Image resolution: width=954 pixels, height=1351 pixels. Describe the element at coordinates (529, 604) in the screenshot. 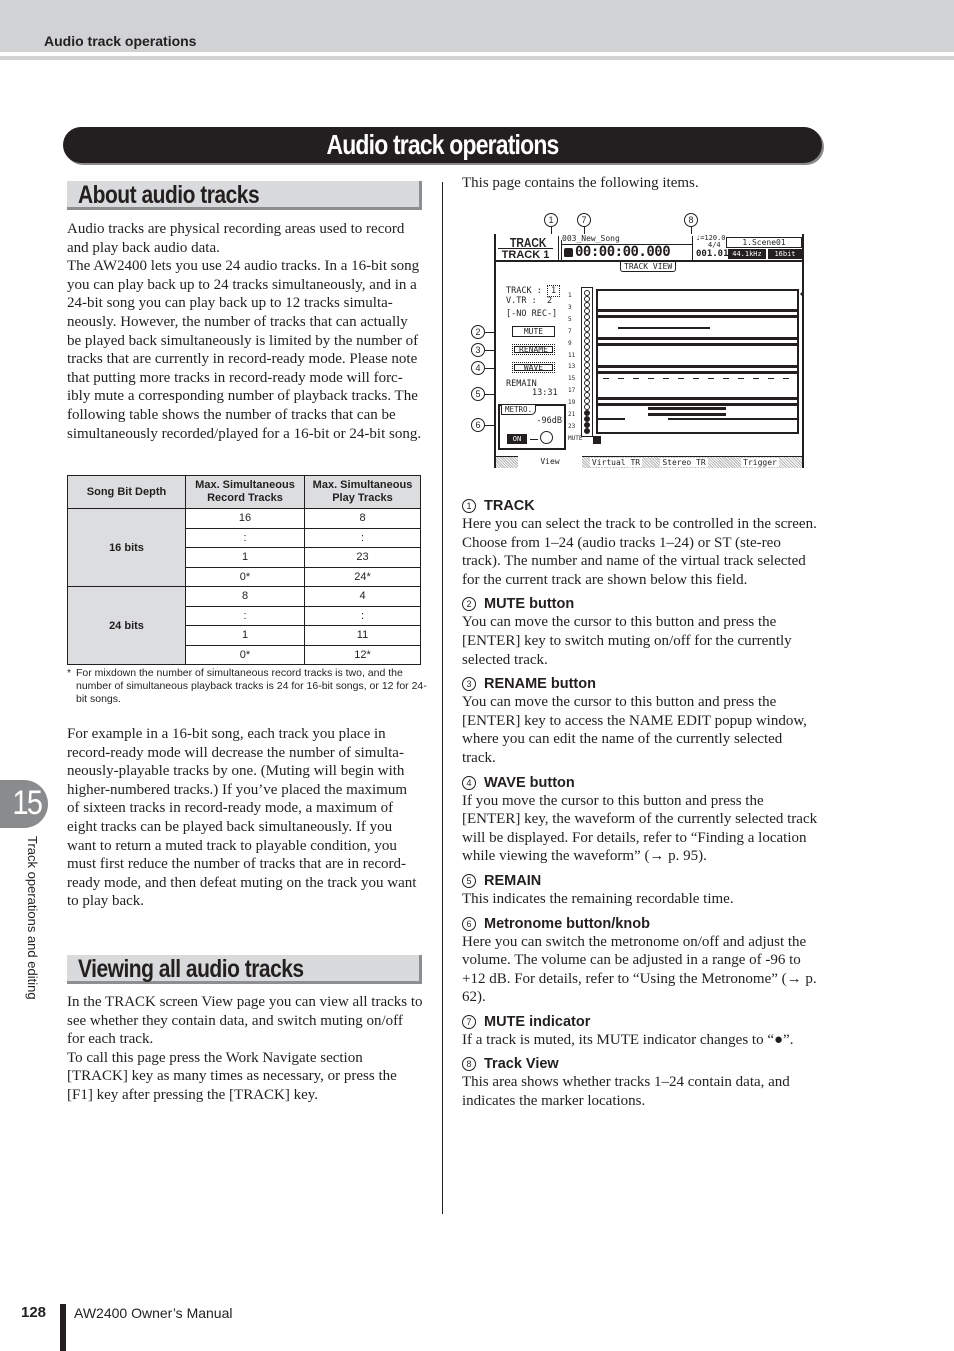

I see `item-title: MUTE button` at that location.